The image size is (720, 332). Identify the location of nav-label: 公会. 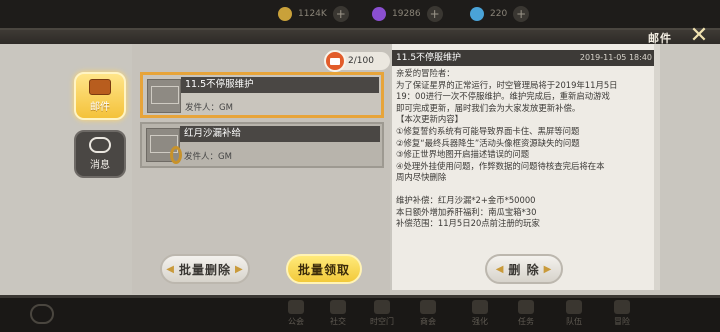
(296, 321).